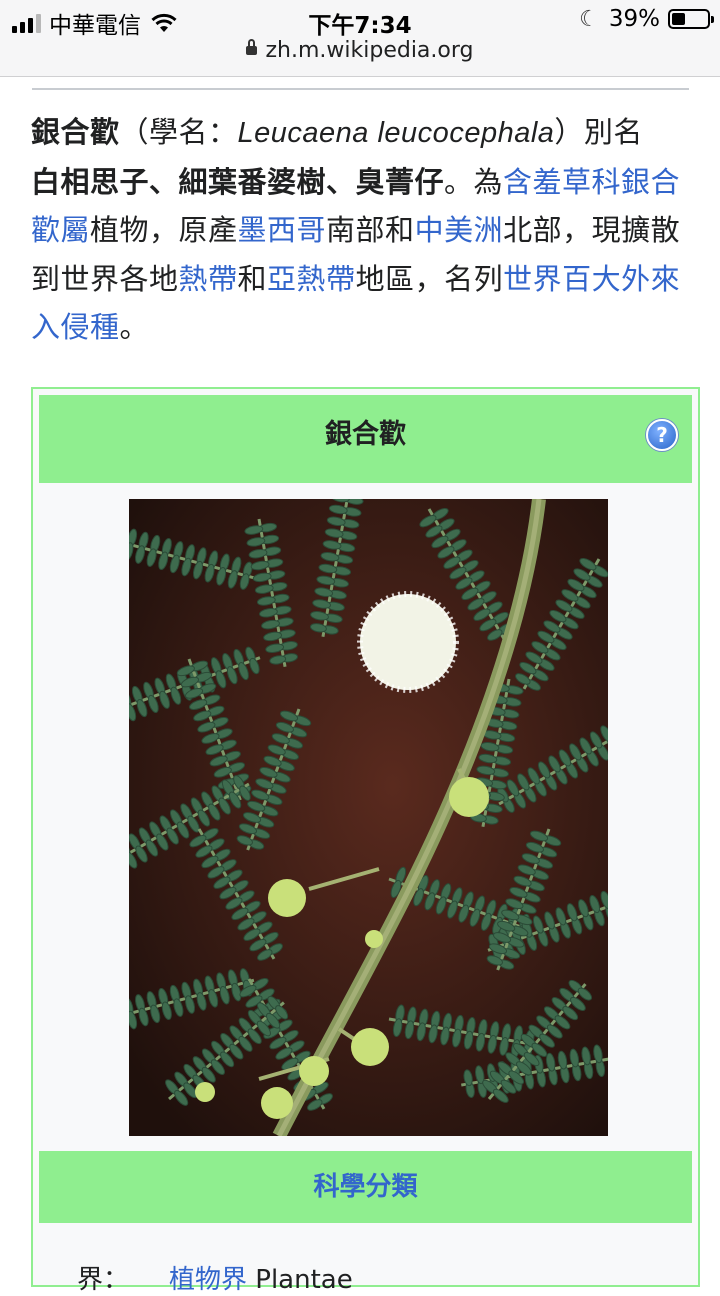 The height and width of the screenshot is (1296, 720). I want to click on battery-percent: 39%, so click(634, 19).